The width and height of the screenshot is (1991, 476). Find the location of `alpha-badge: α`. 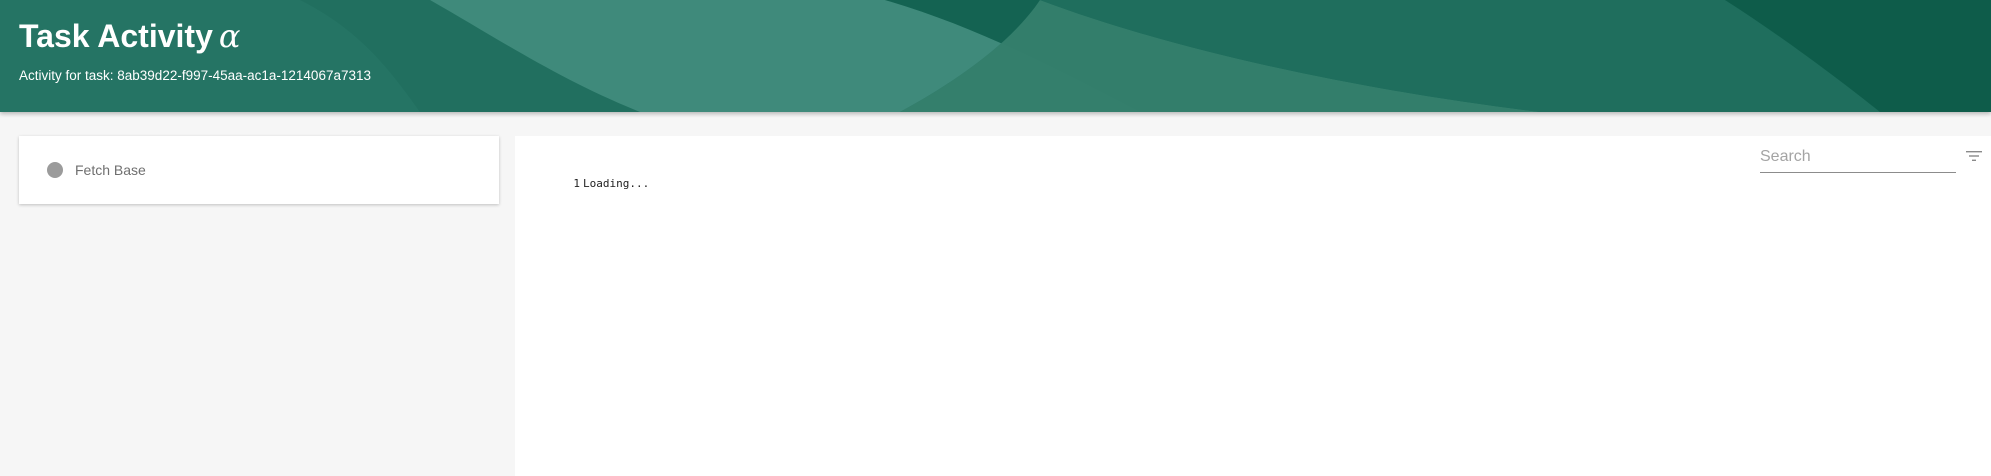

alpha-badge: α is located at coordinates (229, 36).